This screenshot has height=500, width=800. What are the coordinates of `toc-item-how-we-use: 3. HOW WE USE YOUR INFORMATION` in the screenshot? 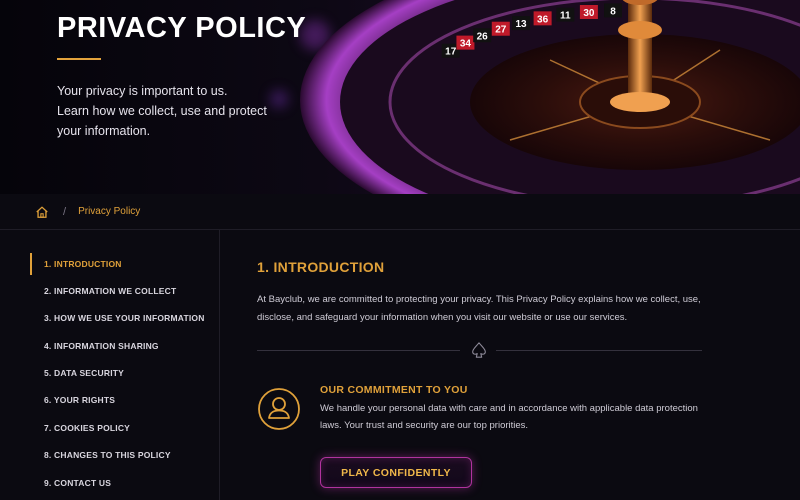 It's located at (122, 318).